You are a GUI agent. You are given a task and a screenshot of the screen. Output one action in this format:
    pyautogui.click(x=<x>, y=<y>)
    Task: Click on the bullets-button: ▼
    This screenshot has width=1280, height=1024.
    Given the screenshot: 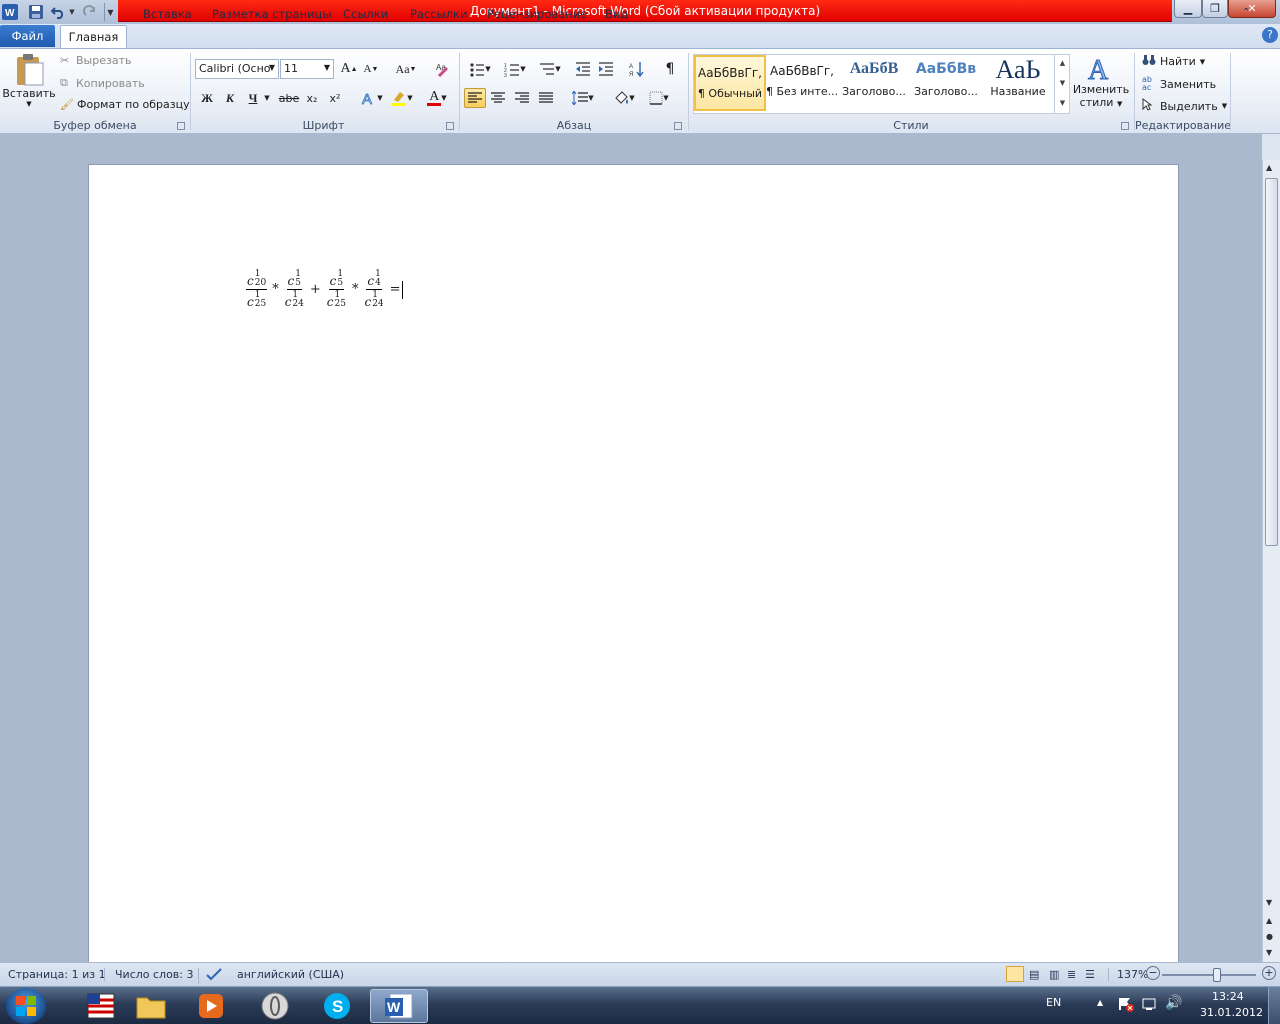 What is the action you would take?
    pyautogui.click(x=480, y=69)
    